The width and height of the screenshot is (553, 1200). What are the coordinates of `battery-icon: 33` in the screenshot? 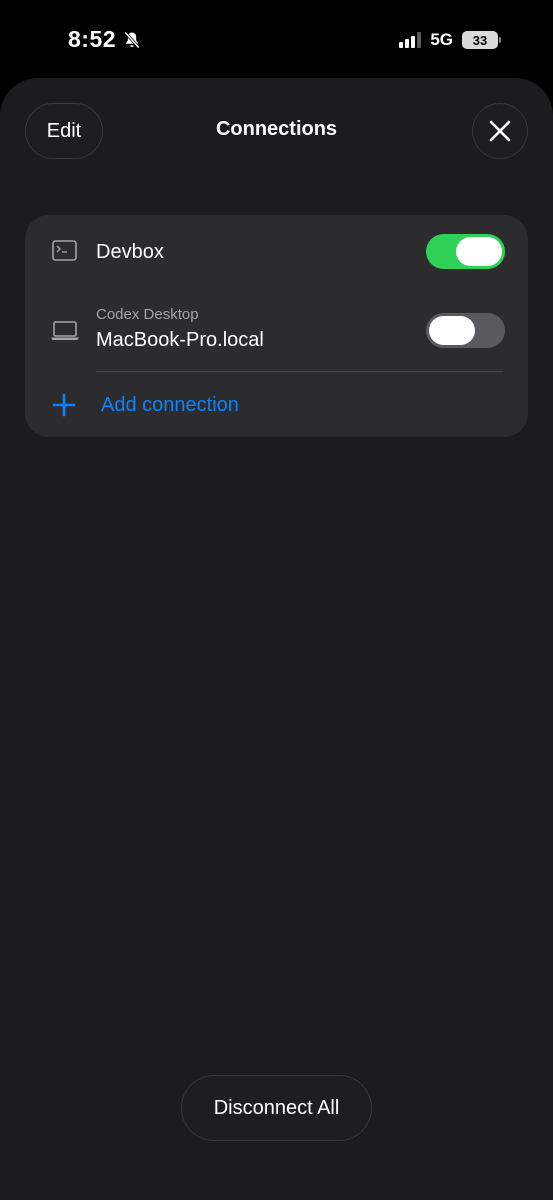 It's located at (481, 40).